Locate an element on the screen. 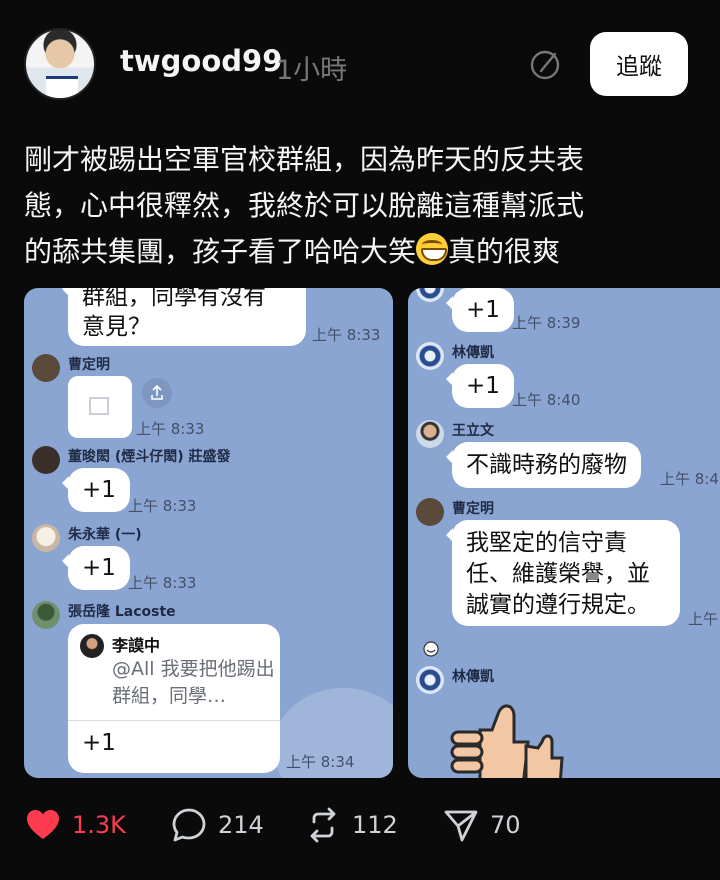 Image resolution: width=720 pixels, height=880 pixels. post-actions: 1.3K 214 112 70 is located at coordinates (360, 826).